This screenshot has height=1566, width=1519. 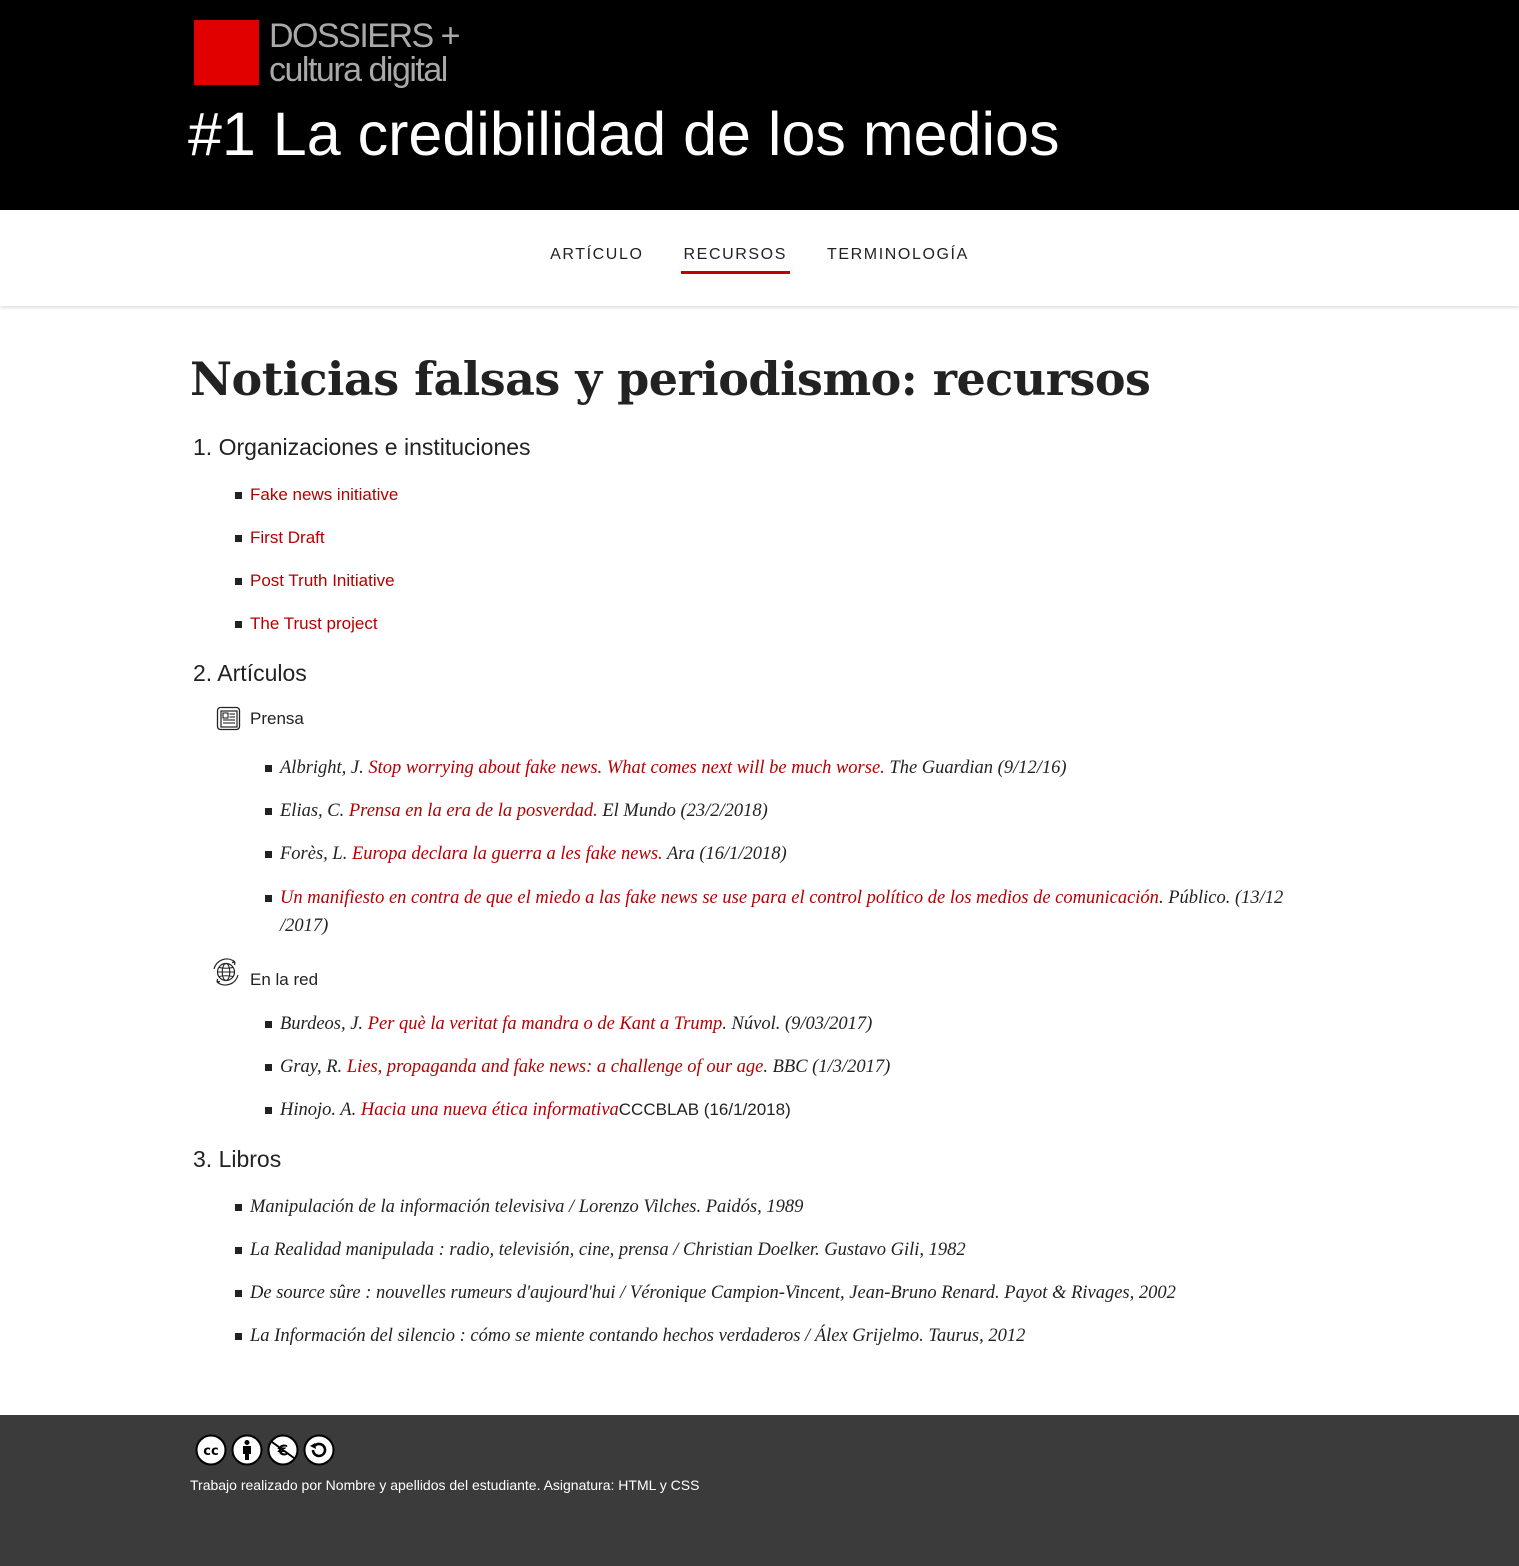 What do you see at coordinates (358, 70) in the screenshot?
I see `logo-line-2: cultura digital` at bounding box center [358, 70].